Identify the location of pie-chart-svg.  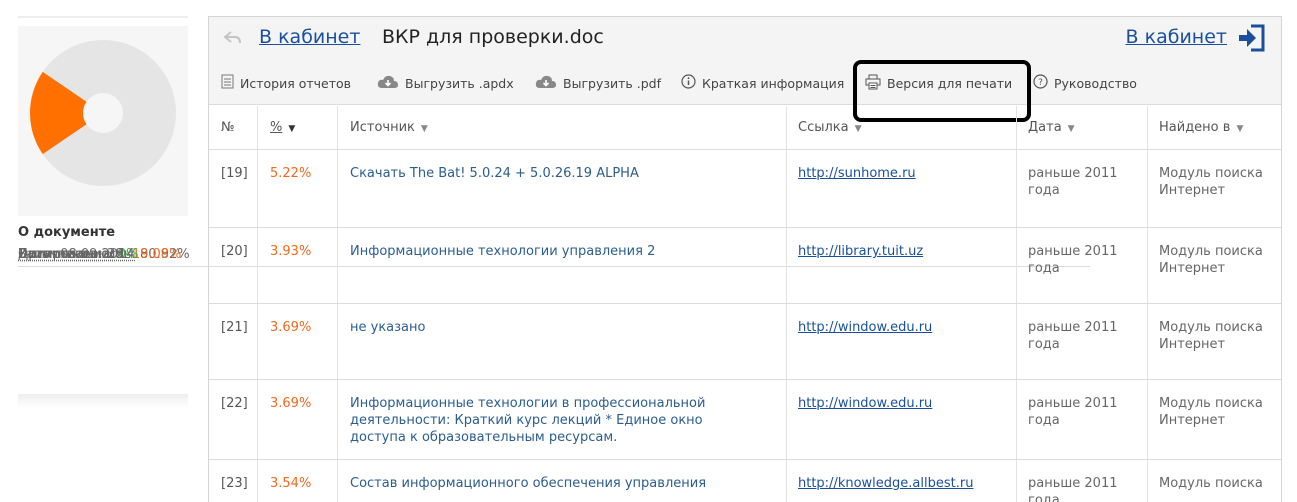
(103, 113).